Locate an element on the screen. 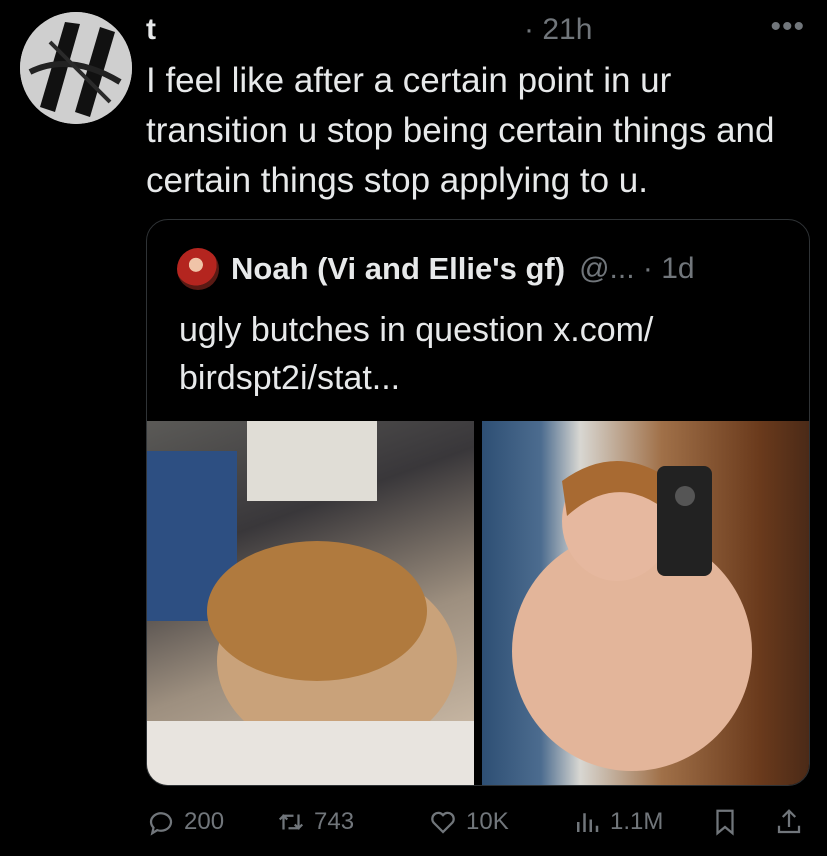 This screenshot has width=827, height=856. quoted-avatar is located at coordinates (198, 269).